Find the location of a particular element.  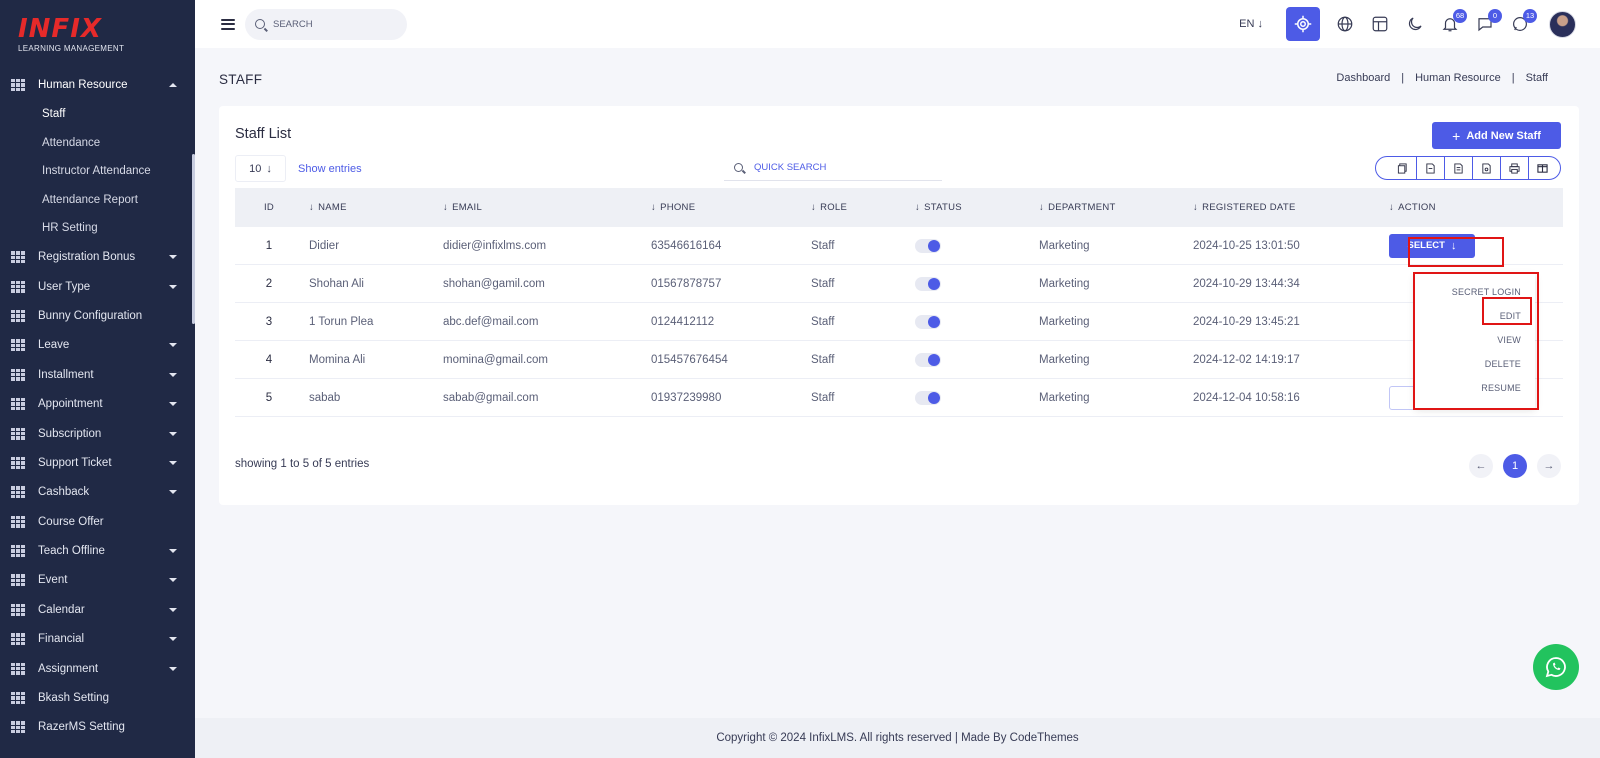

submenu-item-attendance: Attendance is located at coordinates (118, 143).